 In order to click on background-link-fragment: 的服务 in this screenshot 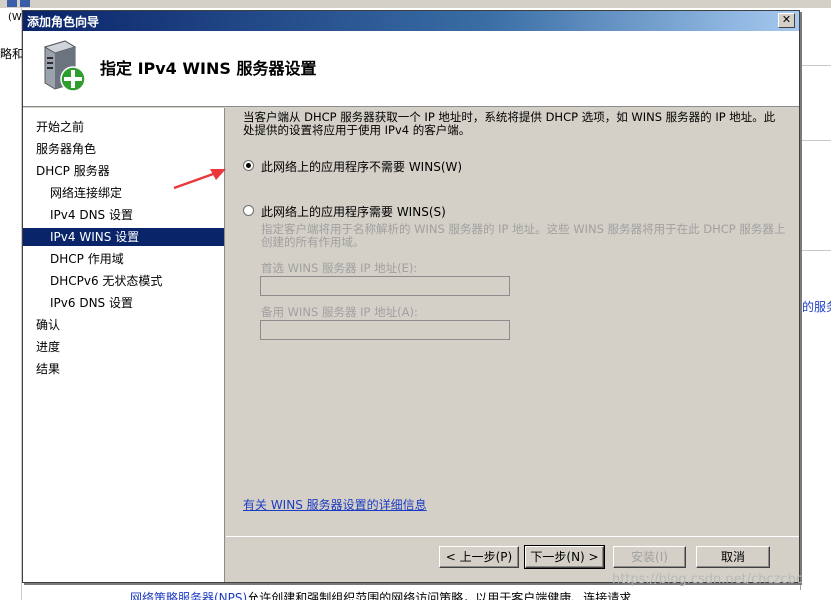, I will do `click(816, 306)`.